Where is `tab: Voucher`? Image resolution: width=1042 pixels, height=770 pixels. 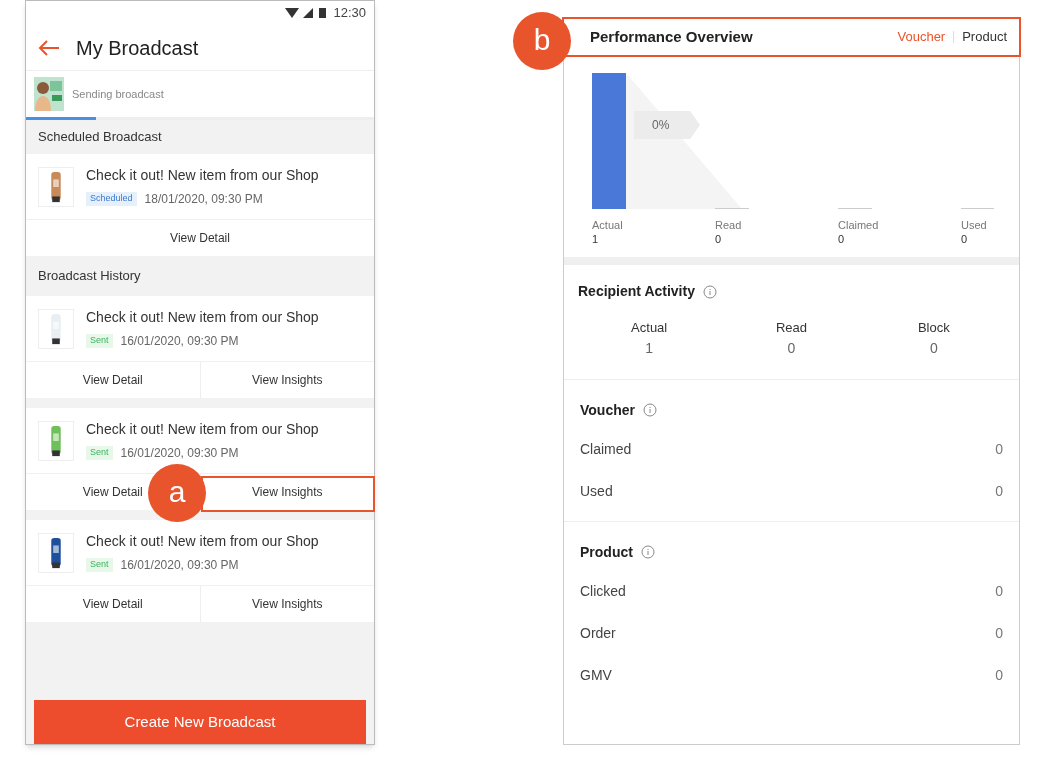
tab: Voucher is located at coordinates (921, 37).